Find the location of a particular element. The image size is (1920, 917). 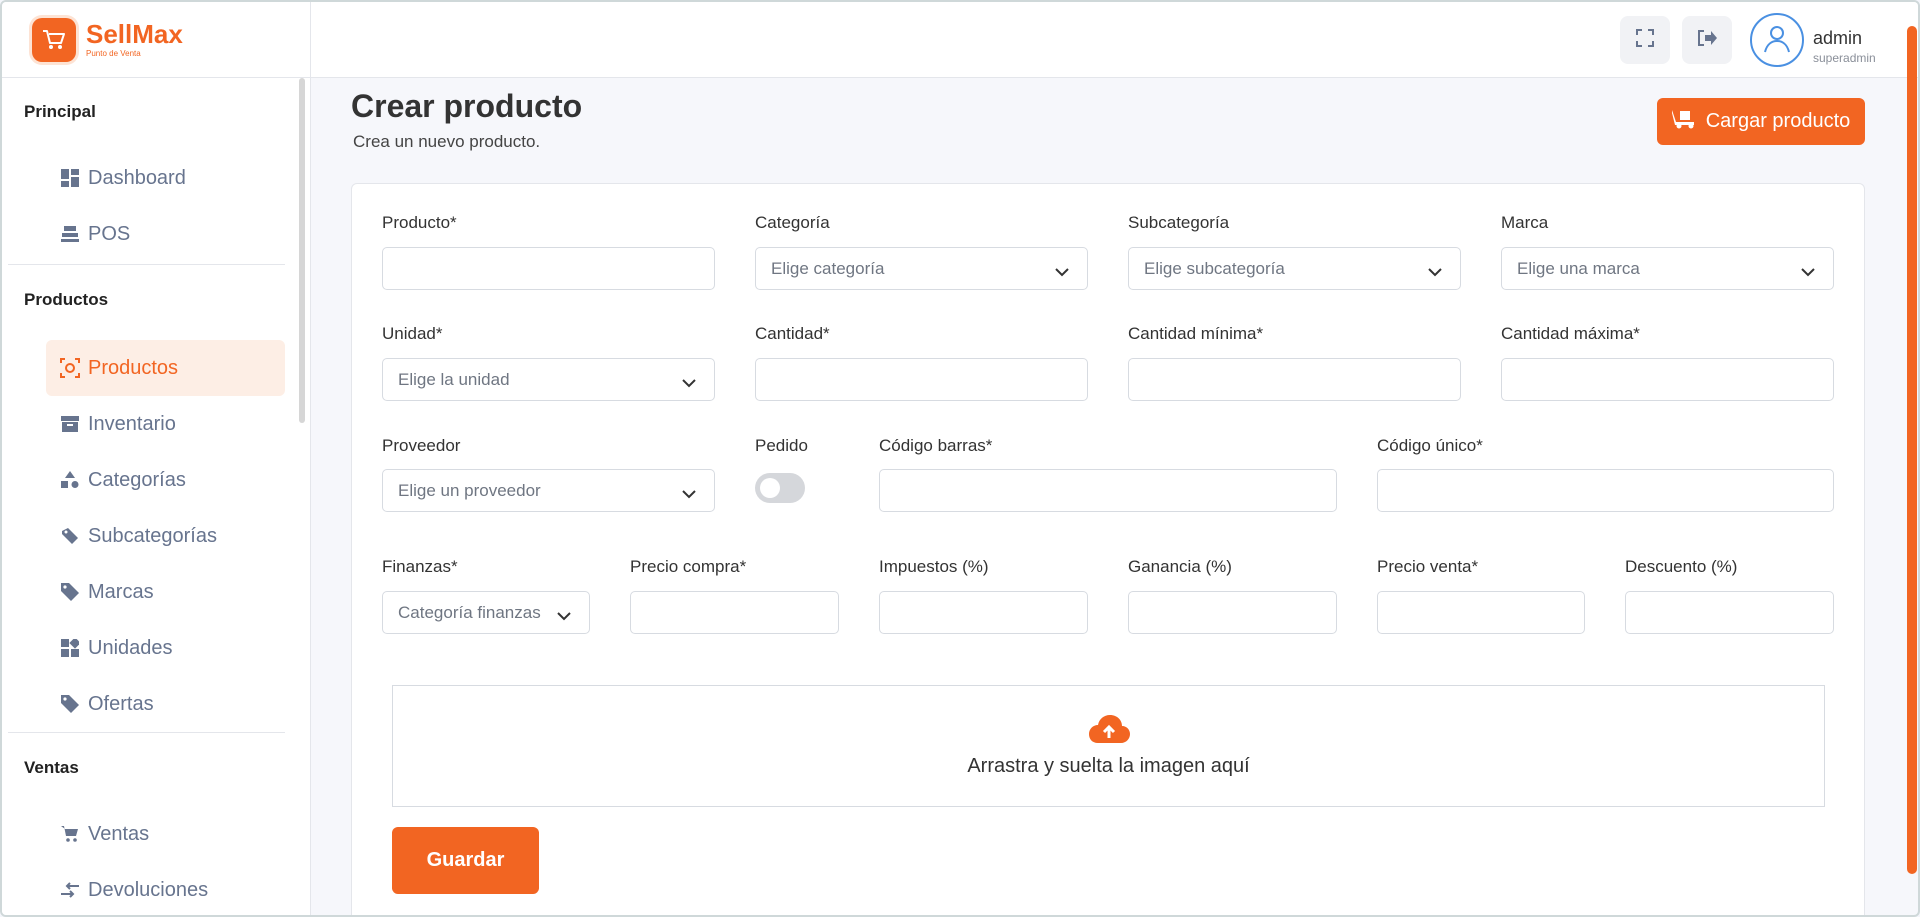

impuestos-input is located at coordinates (983, 612).